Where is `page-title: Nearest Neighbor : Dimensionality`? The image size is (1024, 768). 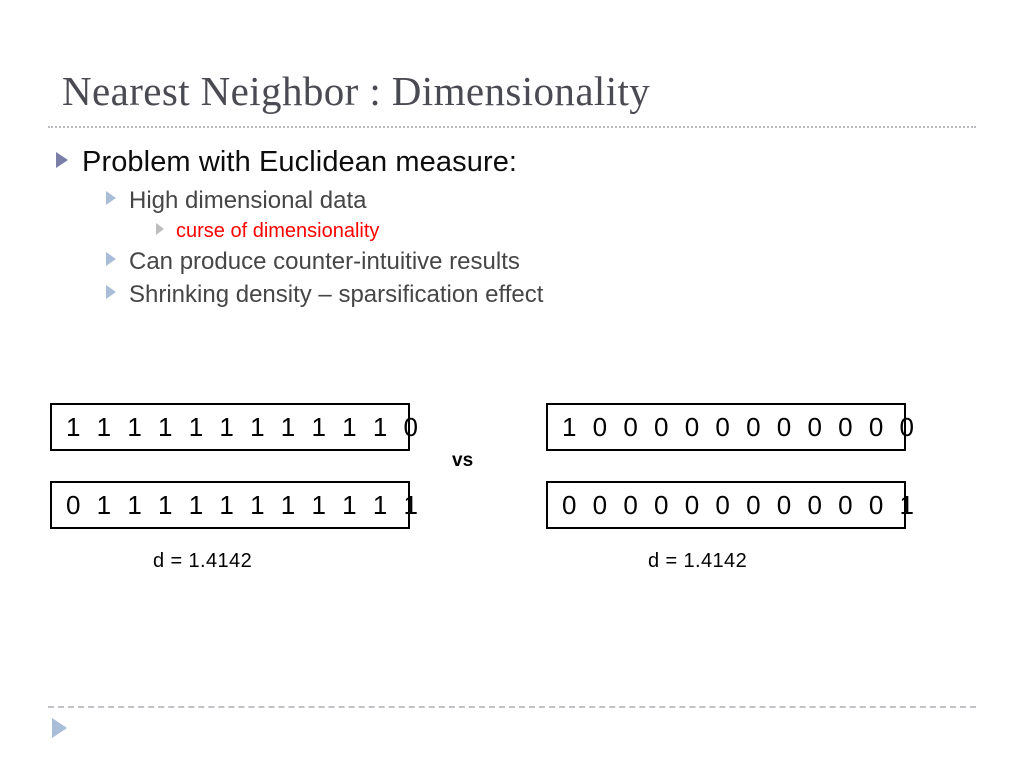
page-title: Nearest Neighbor : Dimensionality is located at coordinates (356, 91).